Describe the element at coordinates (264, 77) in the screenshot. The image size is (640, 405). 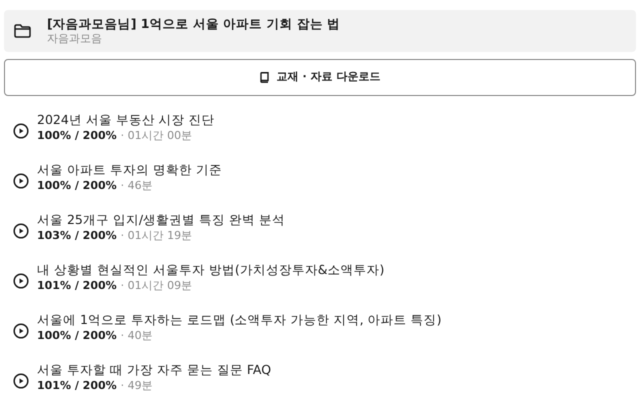
I see `book-icon` at that location.